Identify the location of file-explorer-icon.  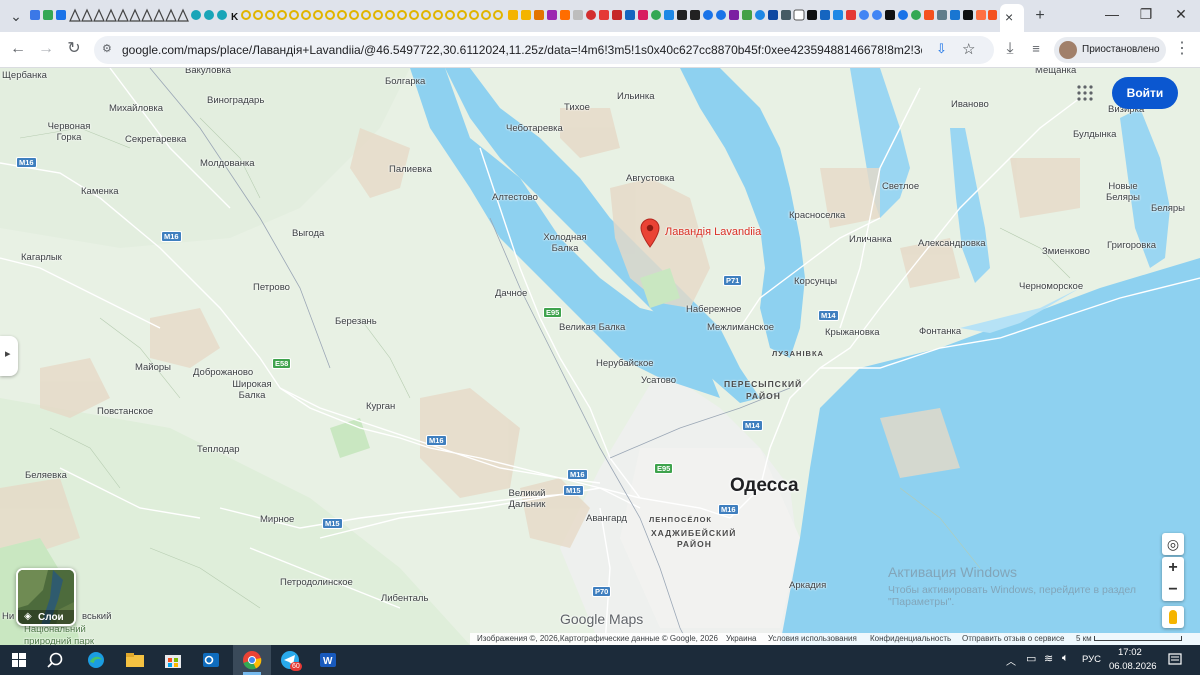
(135, 660).